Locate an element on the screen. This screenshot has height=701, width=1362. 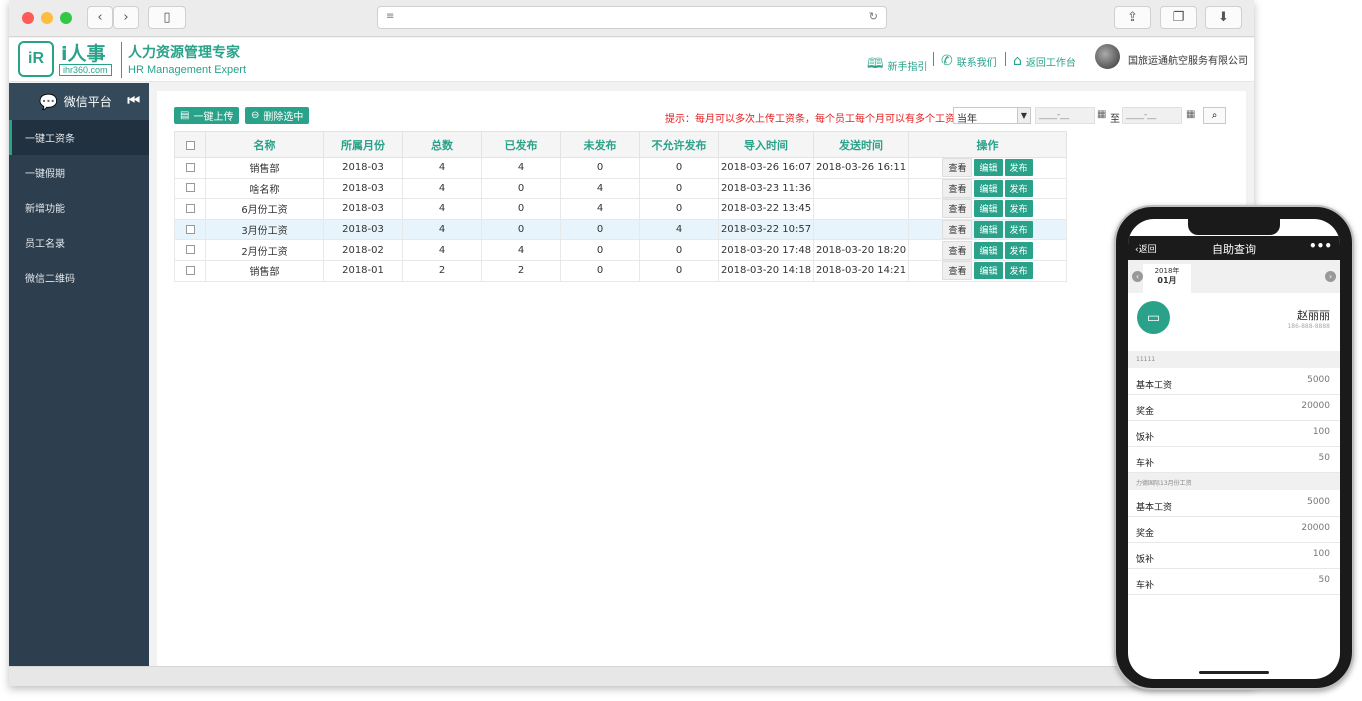
horizontal-scrollbar is located at coordinates (631, 676).